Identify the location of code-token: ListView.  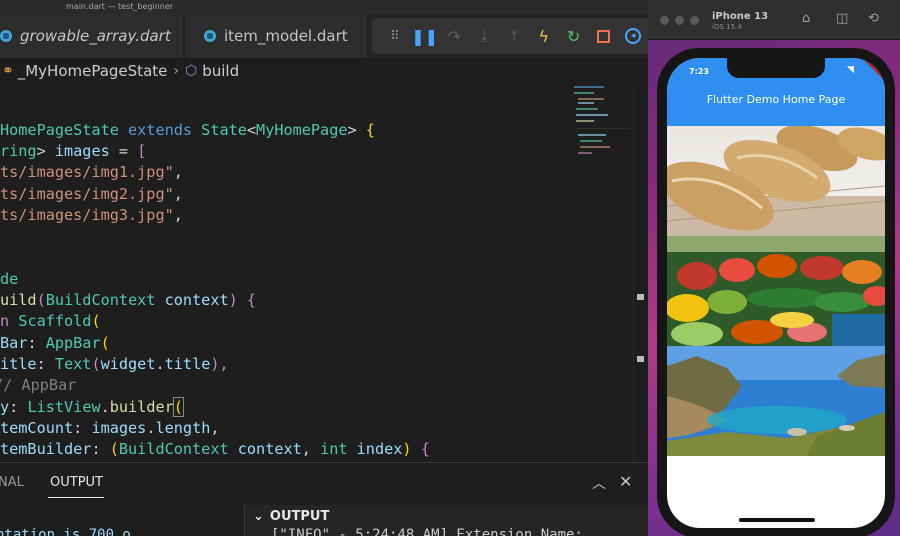
(64, 407).